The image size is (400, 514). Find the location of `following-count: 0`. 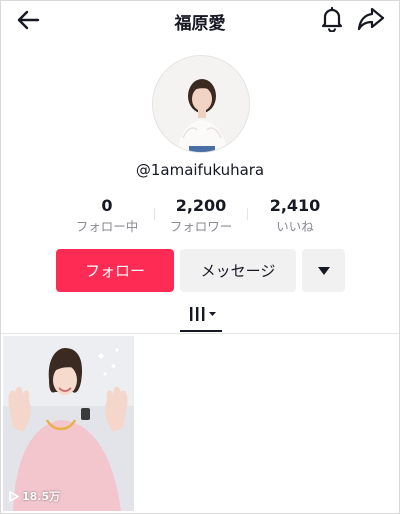

following-count: 0 is located at coordinates (107, 205).